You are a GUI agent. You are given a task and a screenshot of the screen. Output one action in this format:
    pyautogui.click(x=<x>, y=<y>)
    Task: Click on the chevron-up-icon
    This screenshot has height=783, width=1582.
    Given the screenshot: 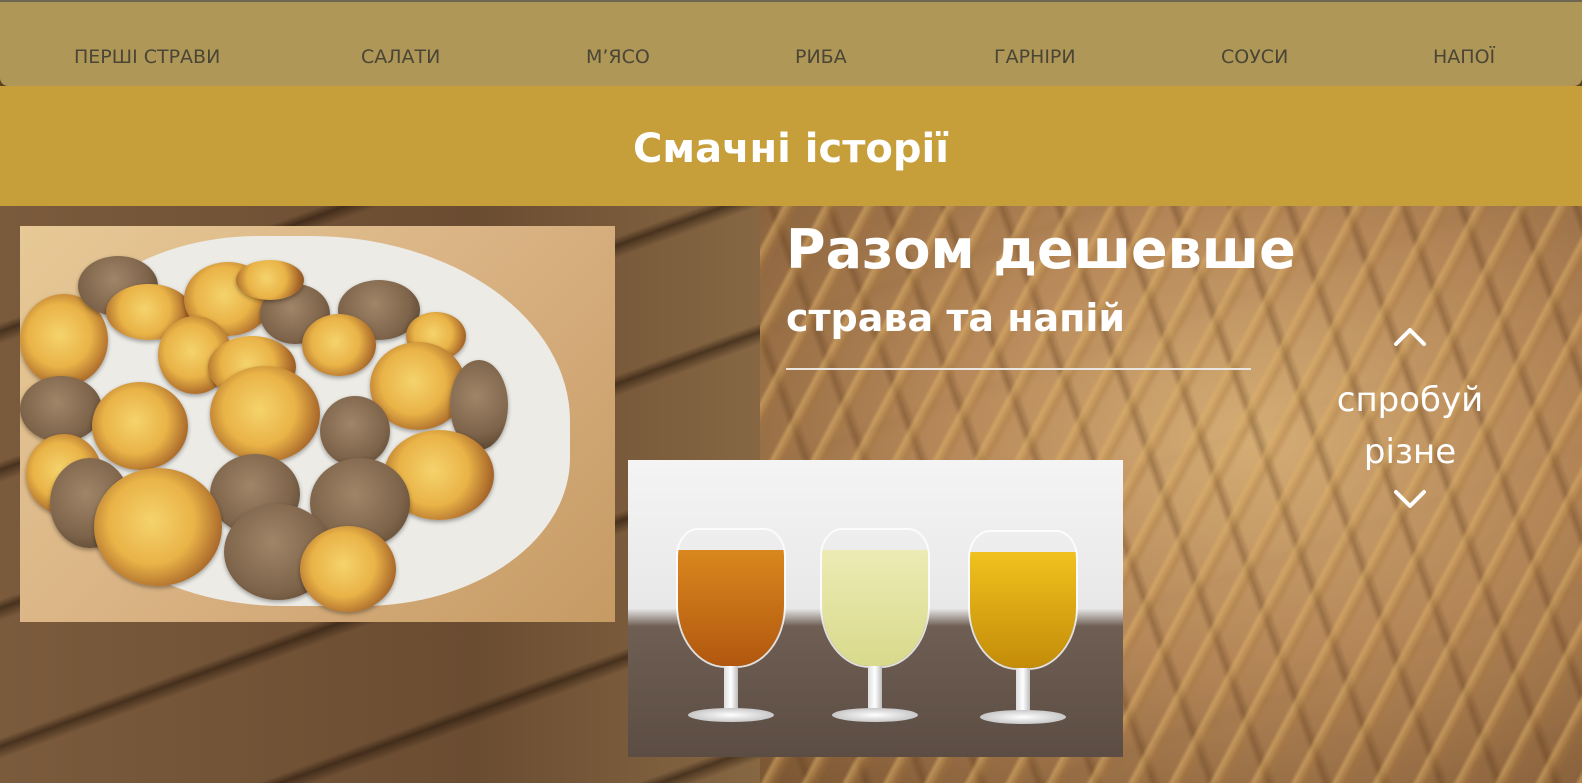 What is the action you would take?
    pyautogui.click(x=1410, y=337)
    